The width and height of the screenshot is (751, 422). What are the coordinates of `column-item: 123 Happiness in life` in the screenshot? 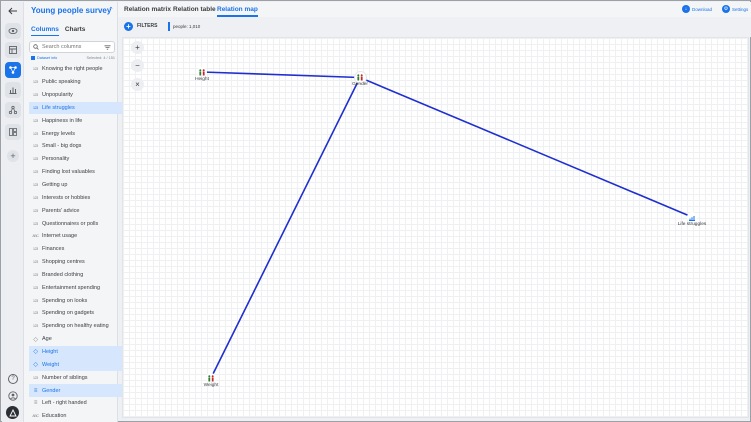 It's located at (82, 120).